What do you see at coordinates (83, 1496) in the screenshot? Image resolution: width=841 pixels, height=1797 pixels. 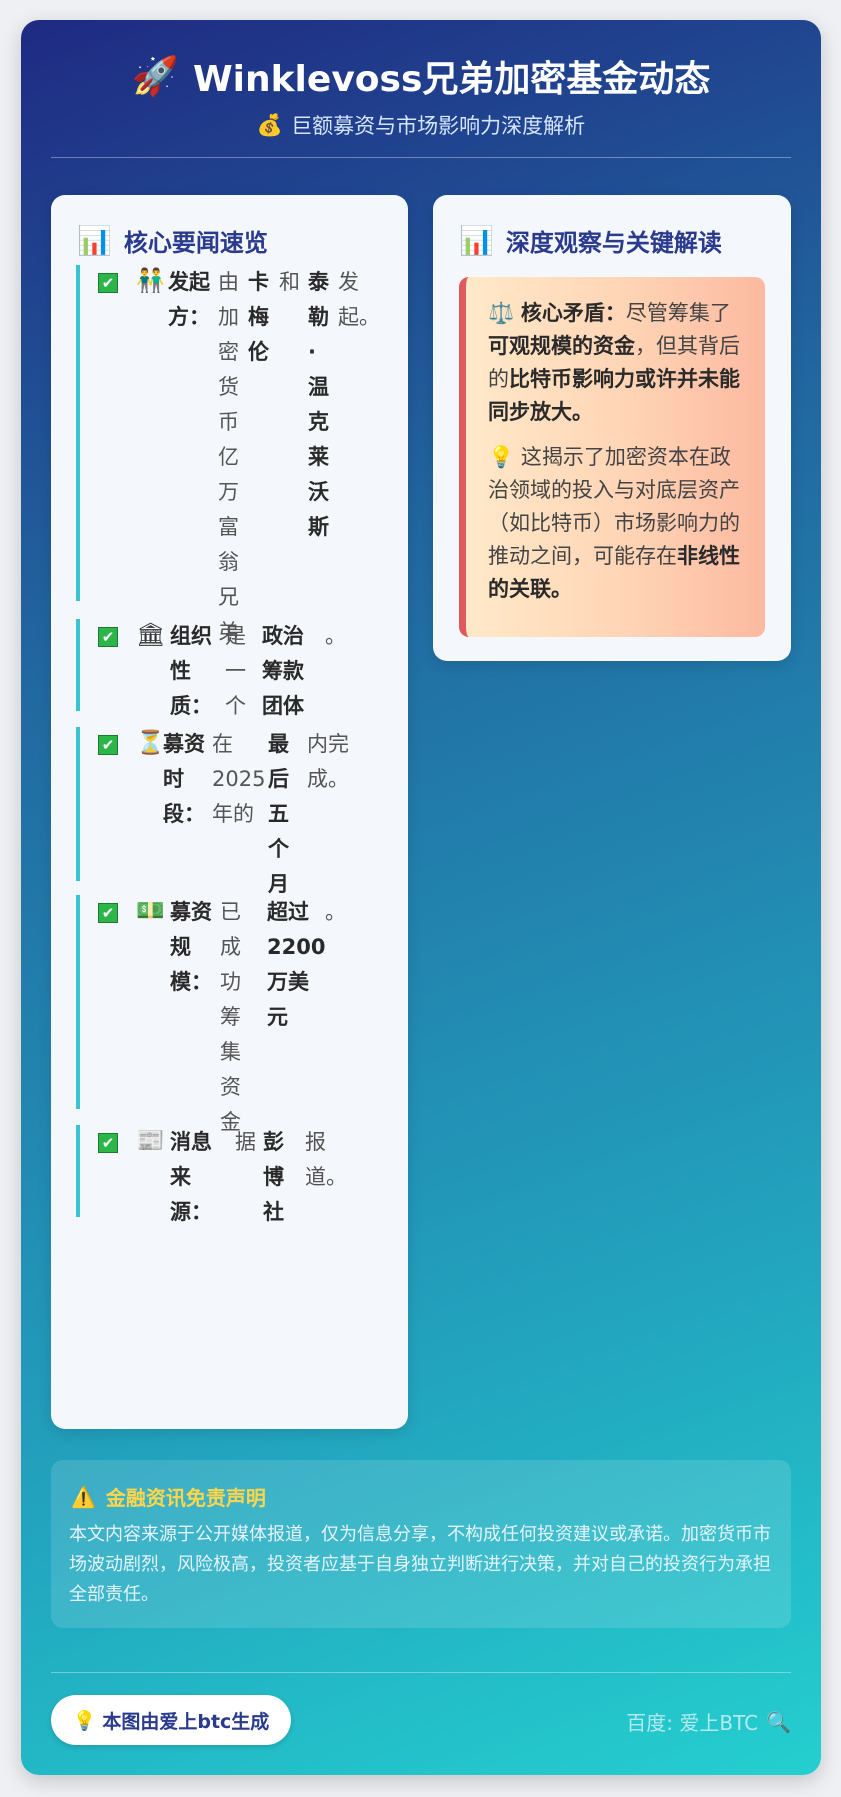 I see `warning-icon: ⚠️` at bounding box center [83, 1496].